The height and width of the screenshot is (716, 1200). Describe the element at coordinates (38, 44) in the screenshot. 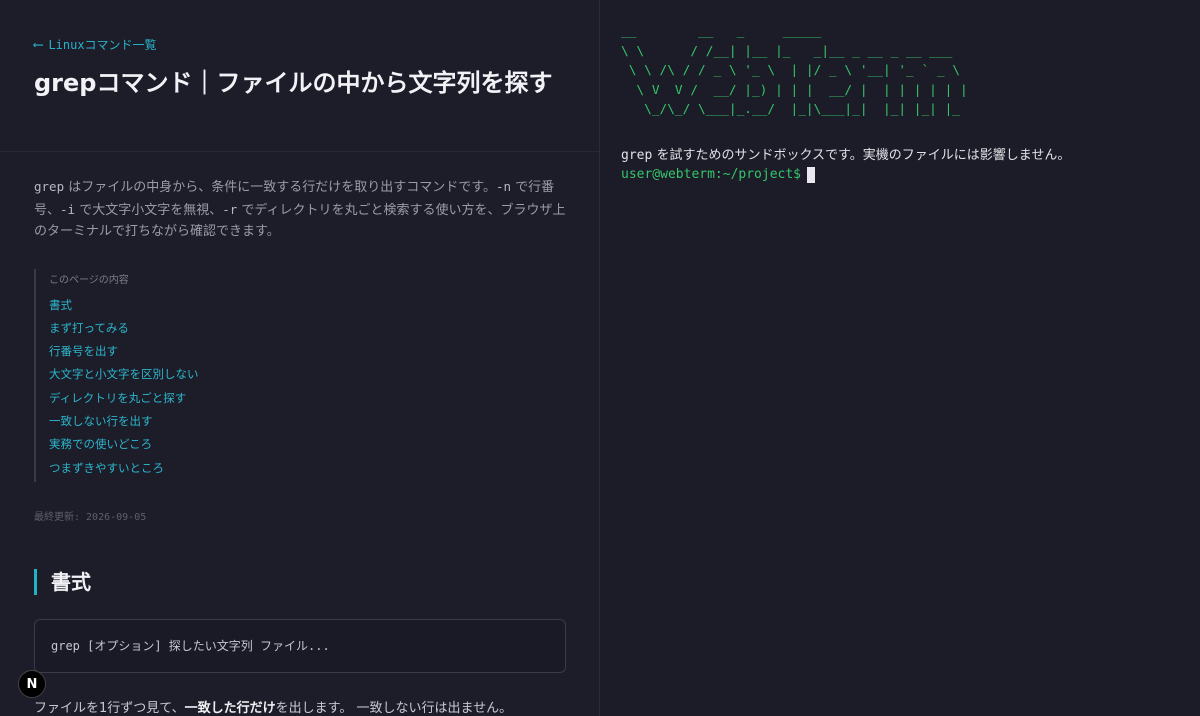

I see `arrow-left-icon: ⟵` at that location.